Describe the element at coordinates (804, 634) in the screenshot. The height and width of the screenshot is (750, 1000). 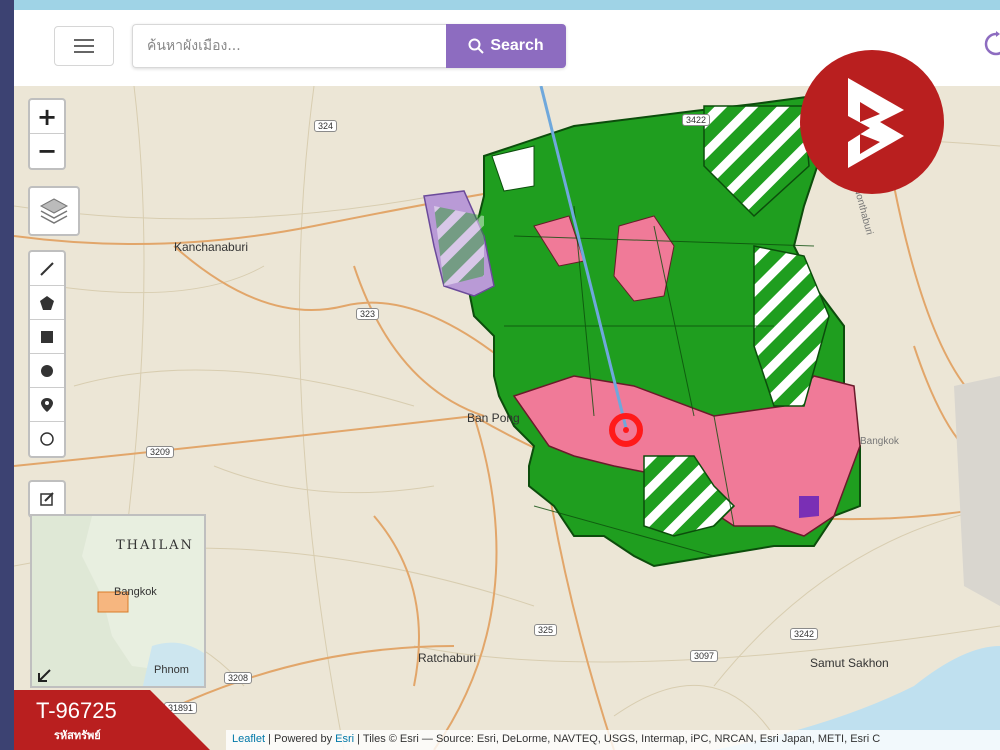
I see `route-shield: 3242` at that location.